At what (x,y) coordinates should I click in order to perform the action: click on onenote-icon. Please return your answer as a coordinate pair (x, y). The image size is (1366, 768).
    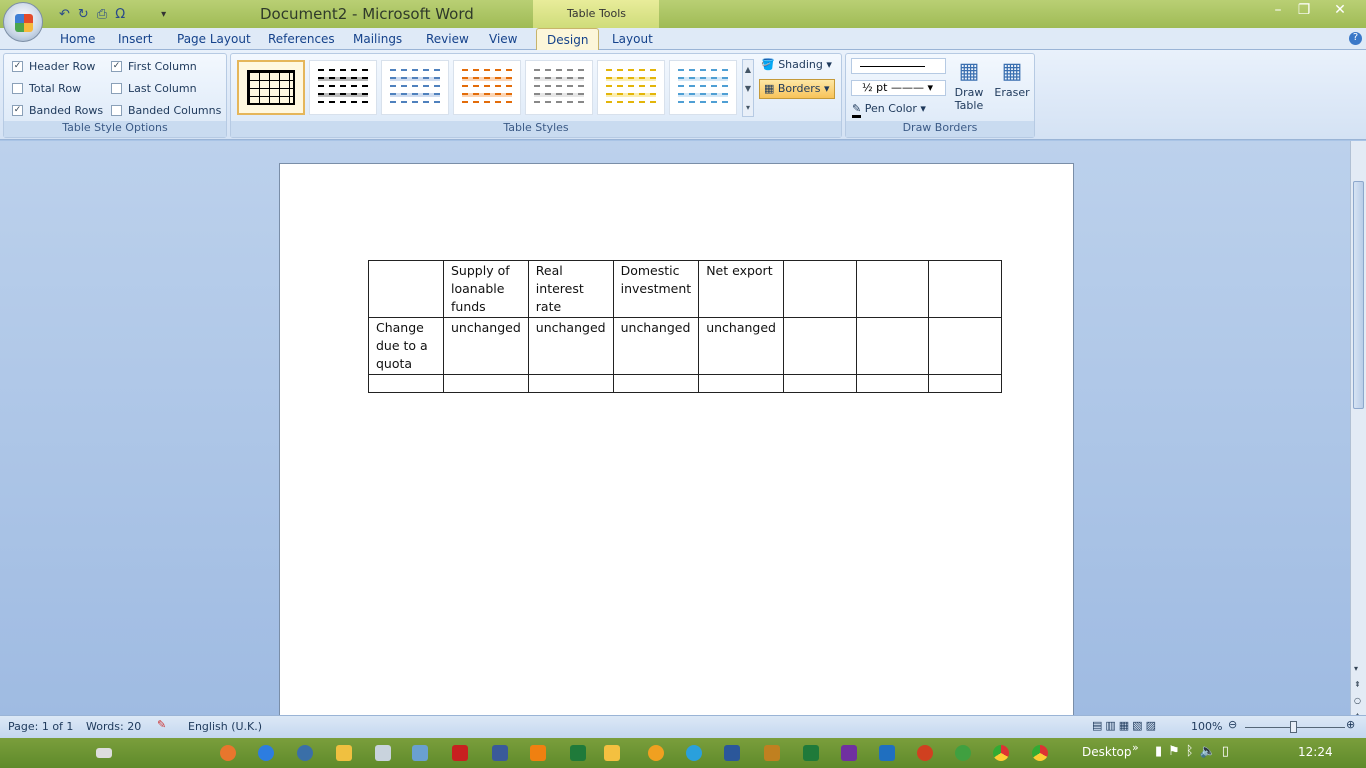
    Looking at the image, I should click on (849, 753).